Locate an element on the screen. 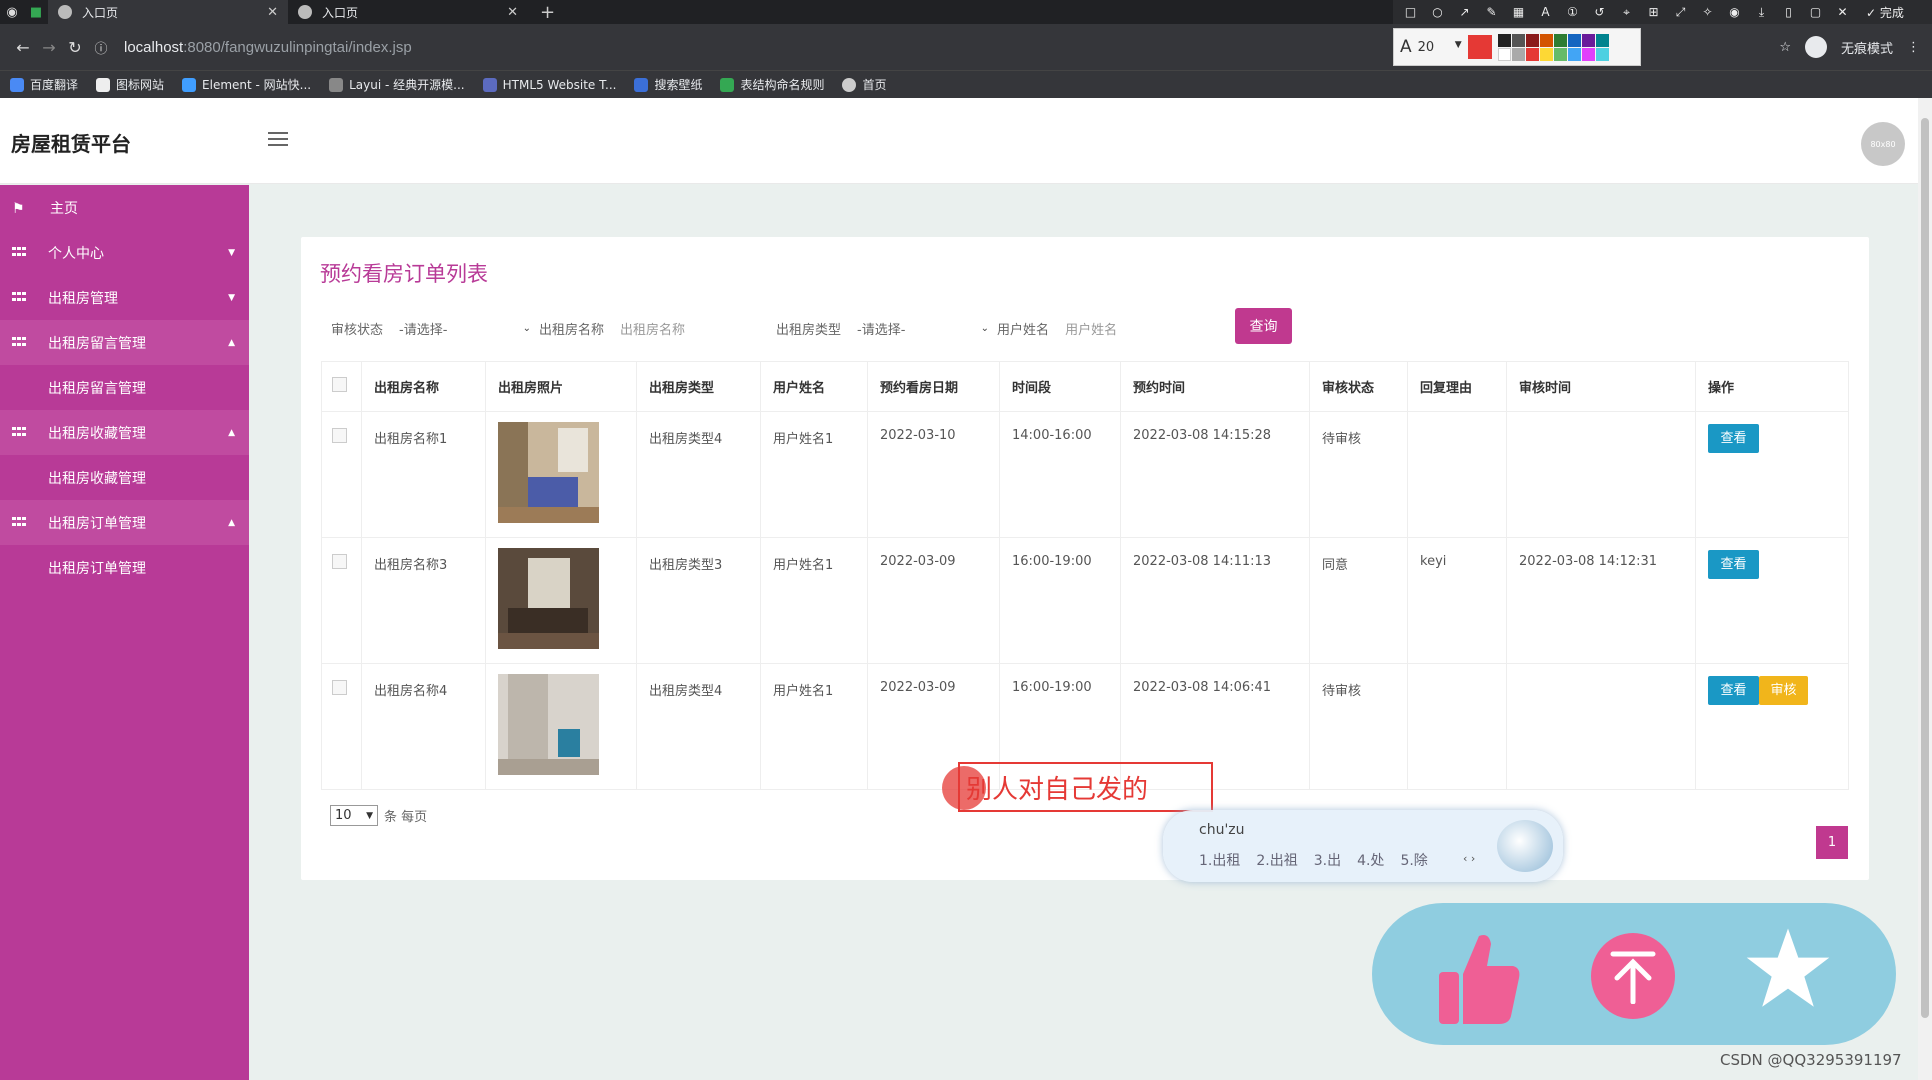  type-select: -请选择- ⌄ is located at coordinates (923, 328).